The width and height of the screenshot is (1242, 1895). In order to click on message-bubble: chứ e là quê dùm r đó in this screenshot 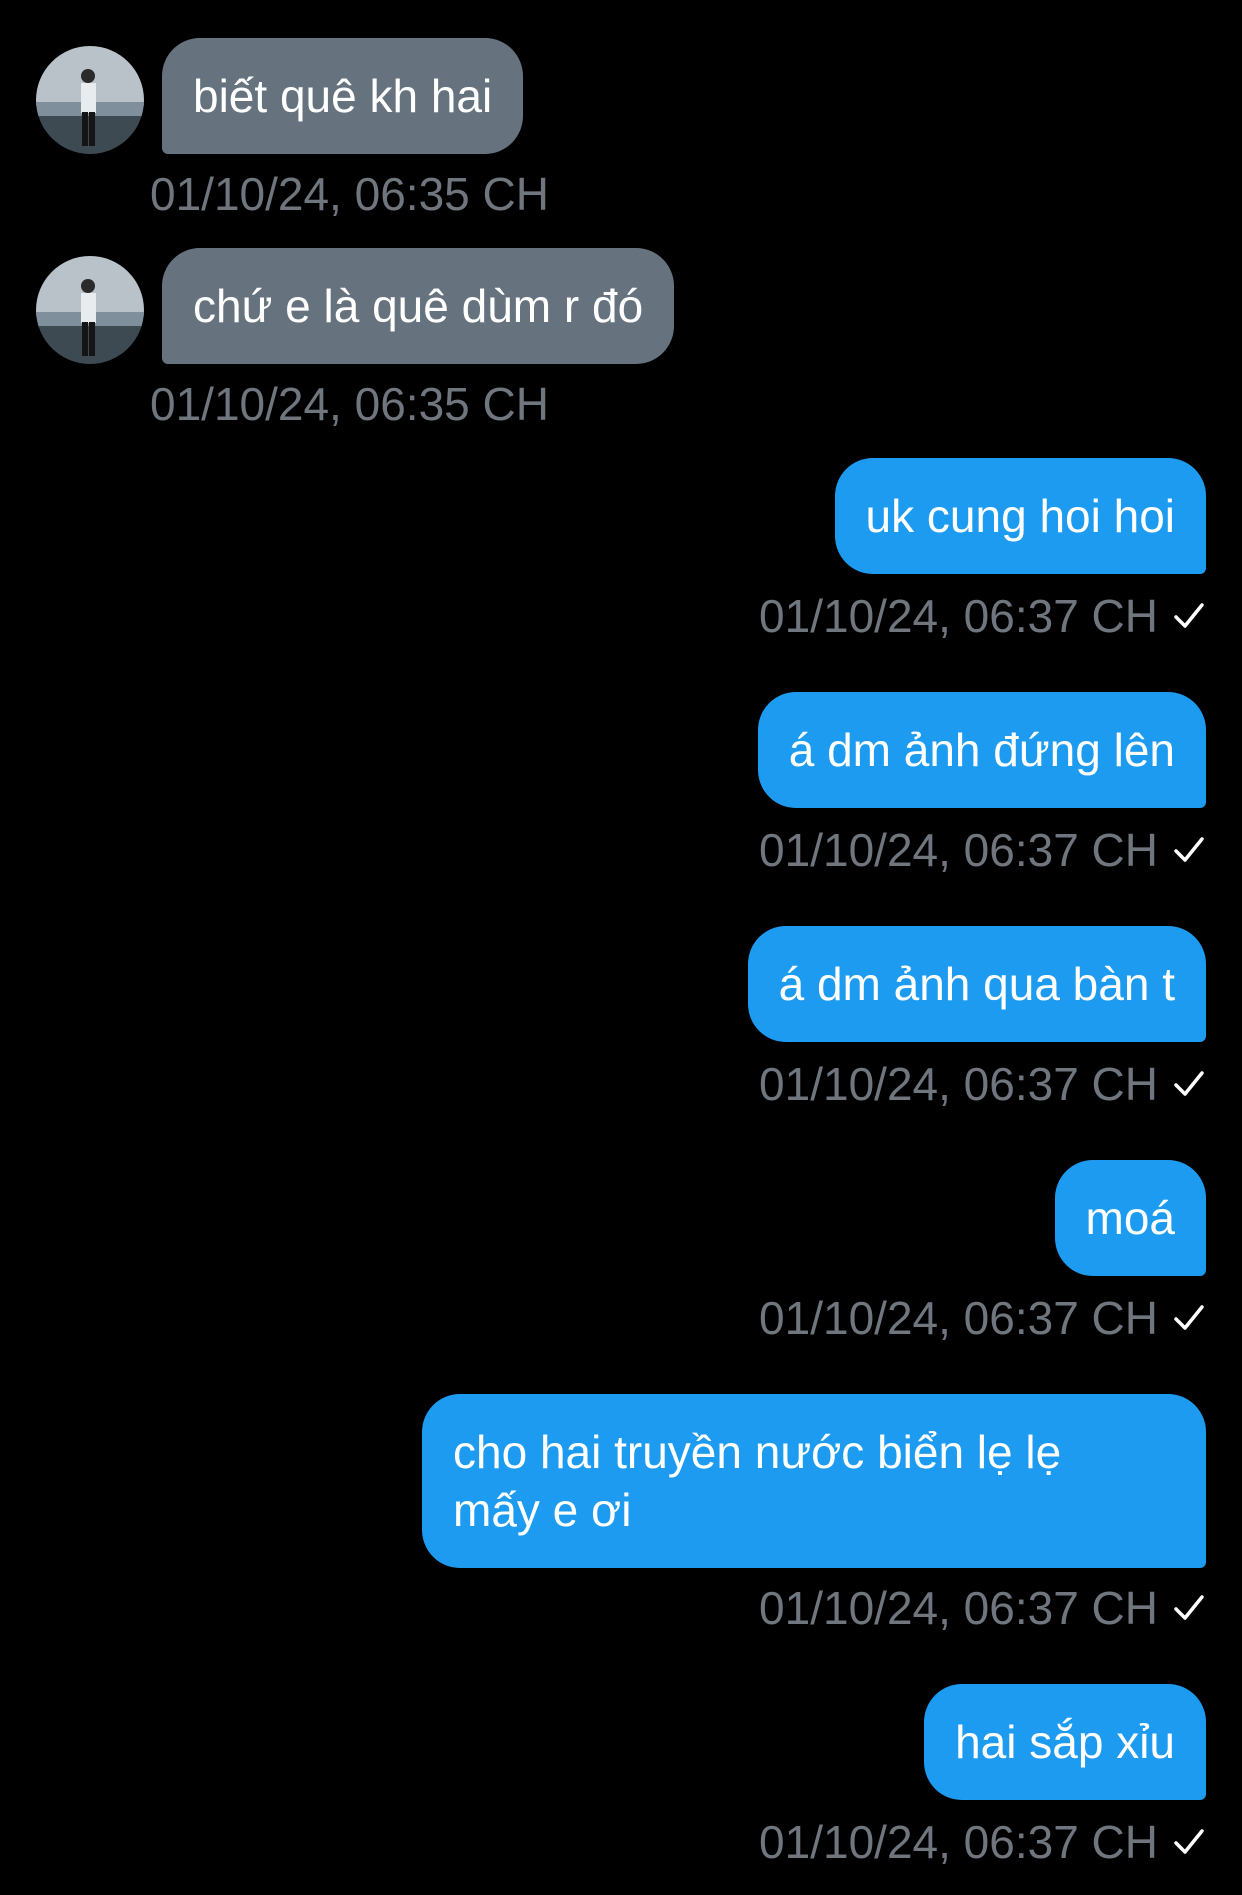, I will do `click(418, 306)`.